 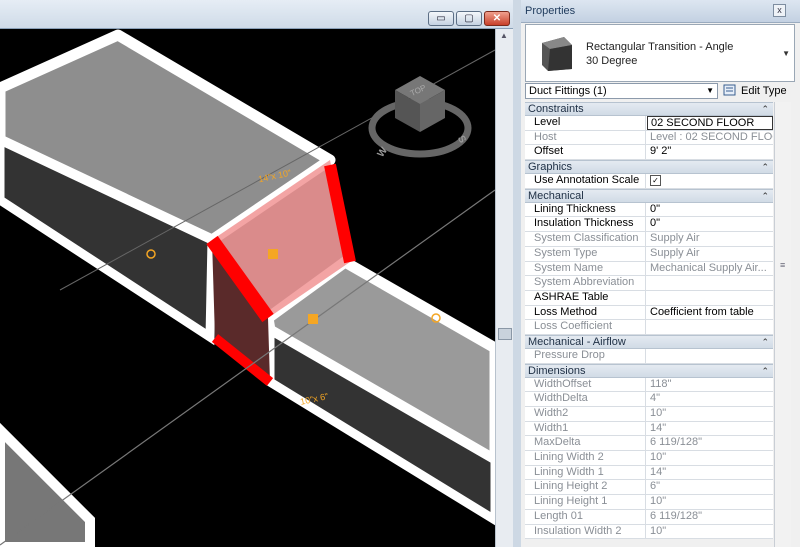 I want to click on prop-key: Lining Height 1, so click(x=585, y=502).